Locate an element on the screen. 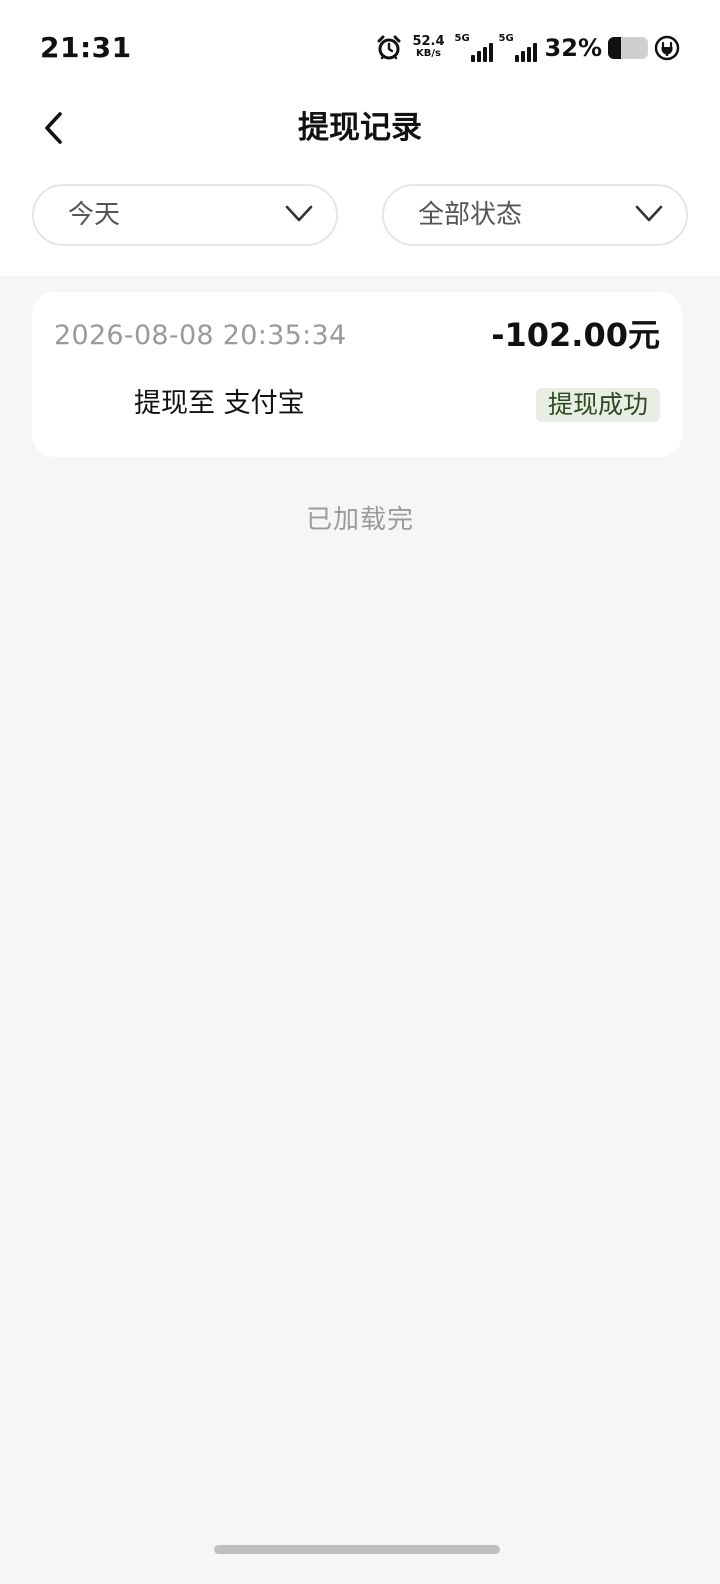 The height and width of the screenshot is (1584, 720). charging-icon is located at coordinates (667, 48).